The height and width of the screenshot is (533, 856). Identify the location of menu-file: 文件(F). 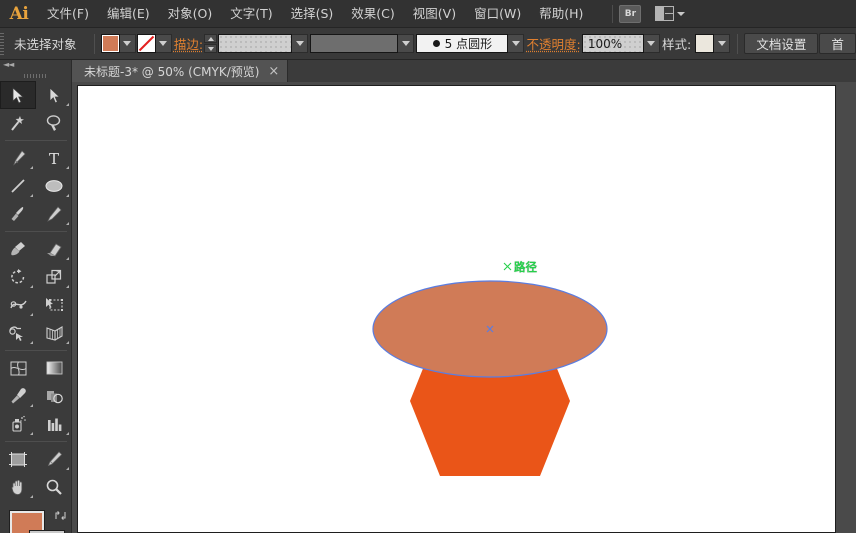
(68, 14).